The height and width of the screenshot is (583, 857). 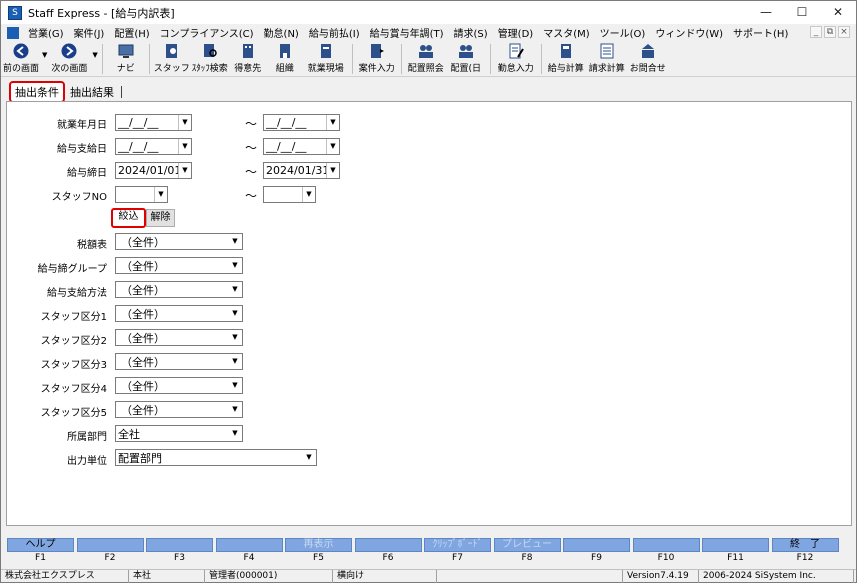 What do you see at coordinates (527, 545) in the screenshot?
I see `fkey-f8-button: プレビュー` at bounding box center [527, 545].